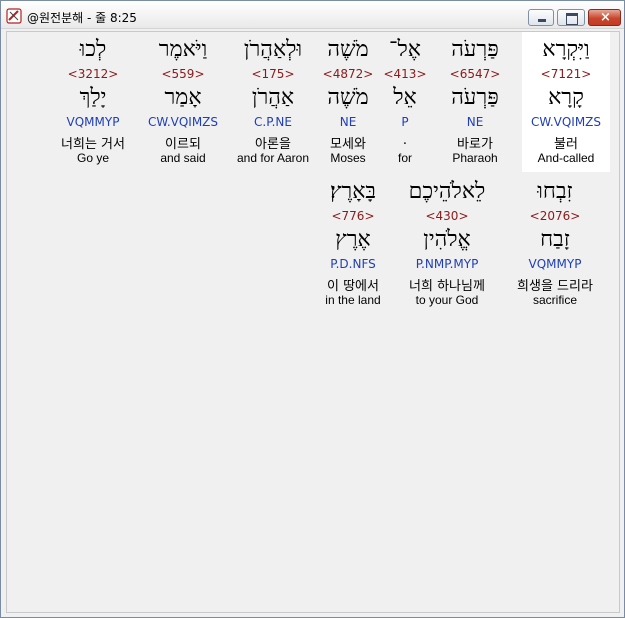 The image size is (625, 618). What do you see at coordinates (348, 97) in the screenshot?
I see `lemma-word: מֹשֶׁה` at bounding box center [348, 97].